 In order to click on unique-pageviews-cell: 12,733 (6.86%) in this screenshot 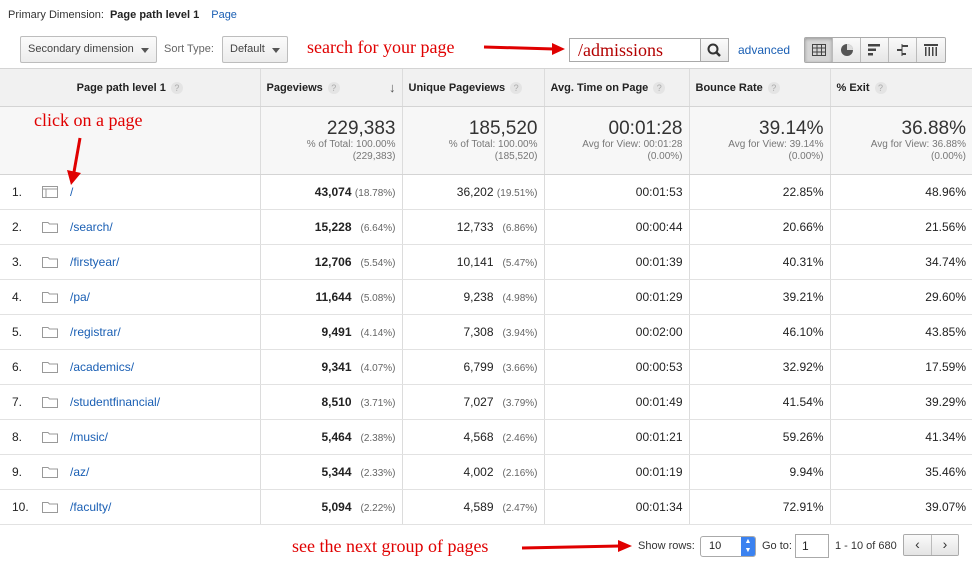, I will do `click(472, 227)`.